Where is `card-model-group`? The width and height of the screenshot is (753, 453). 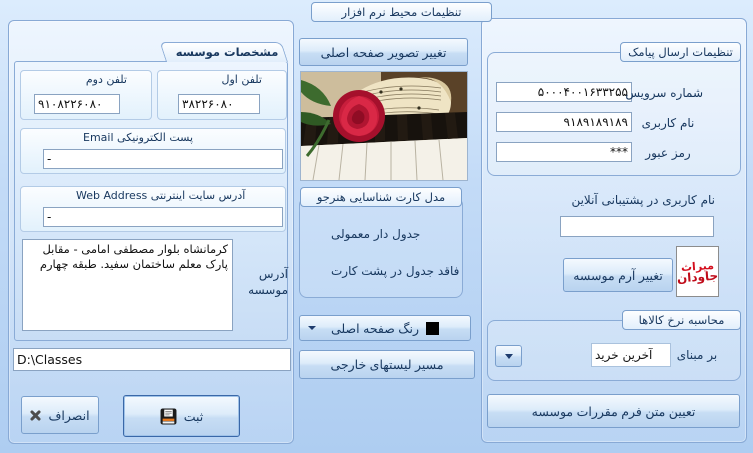
card-model-group is located at coordinates (381, 247).